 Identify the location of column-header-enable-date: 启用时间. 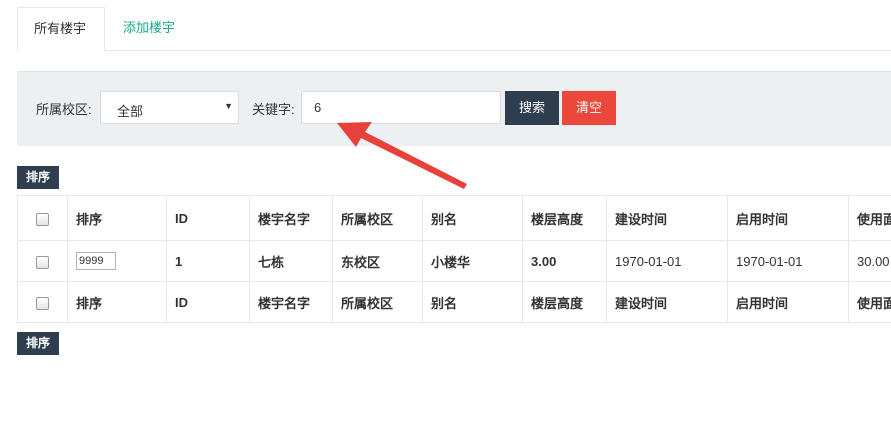
(788, 218).